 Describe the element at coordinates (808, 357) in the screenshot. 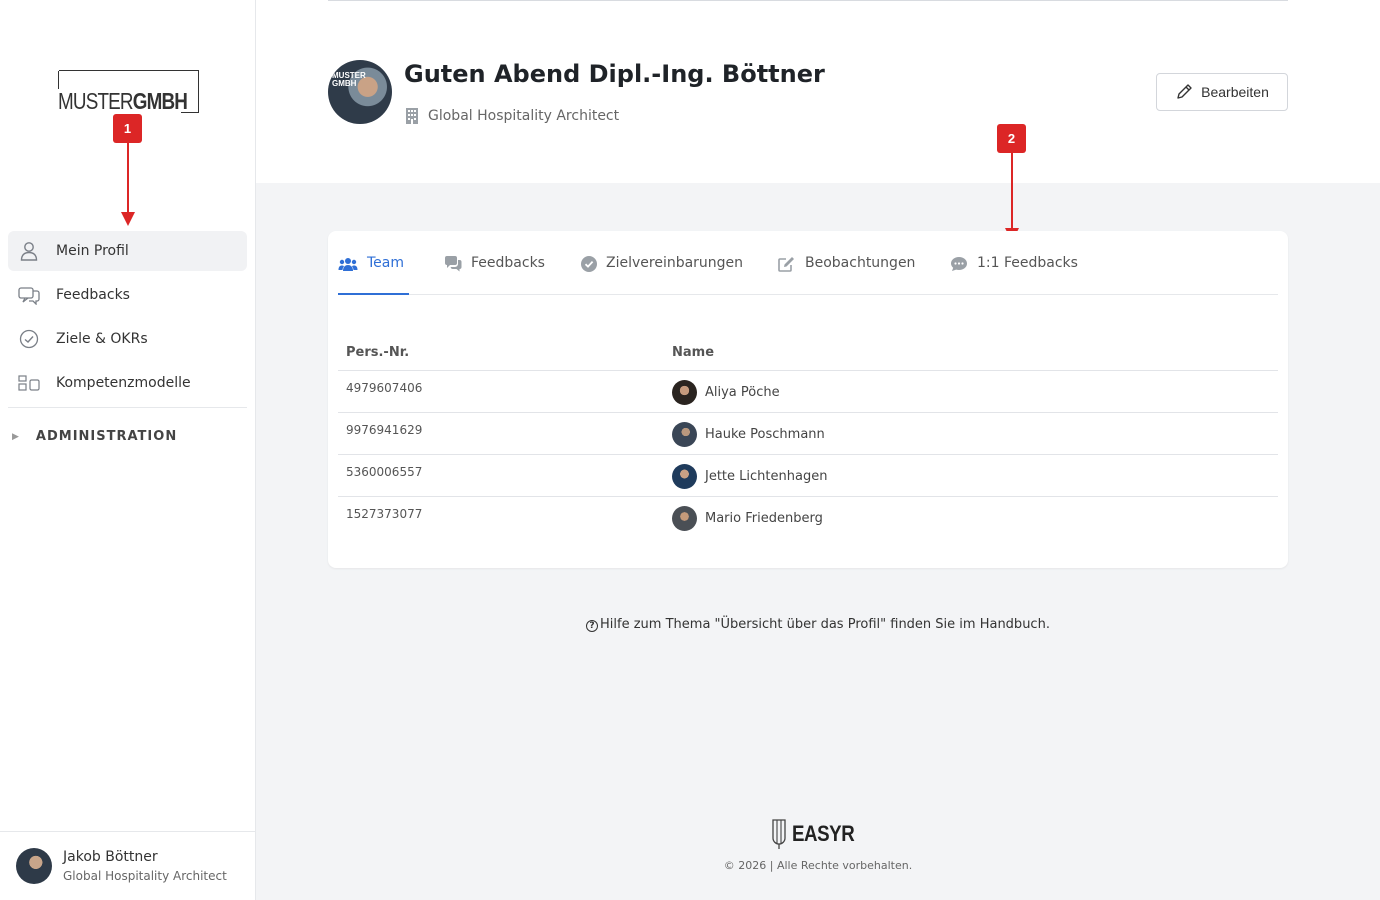

I see `table-header: Pers.-Nr. Name` at that location.